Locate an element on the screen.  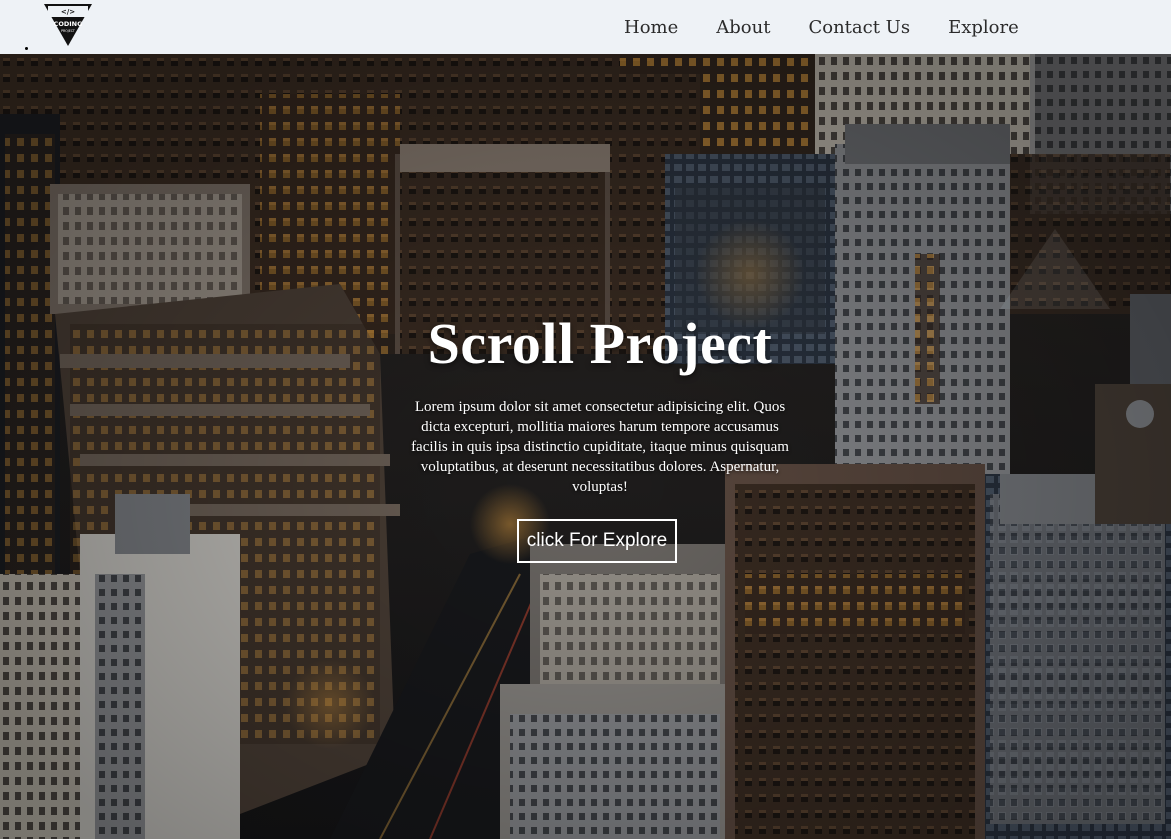
logo-dot is located at coordinates (26, 48).